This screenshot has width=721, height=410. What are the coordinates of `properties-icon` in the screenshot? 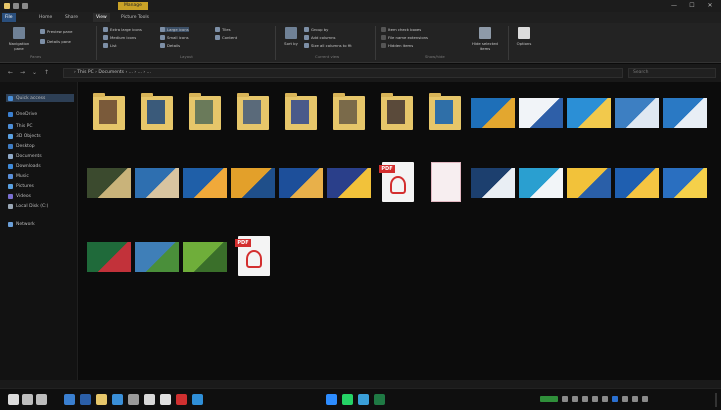 It's located at (16, 6).